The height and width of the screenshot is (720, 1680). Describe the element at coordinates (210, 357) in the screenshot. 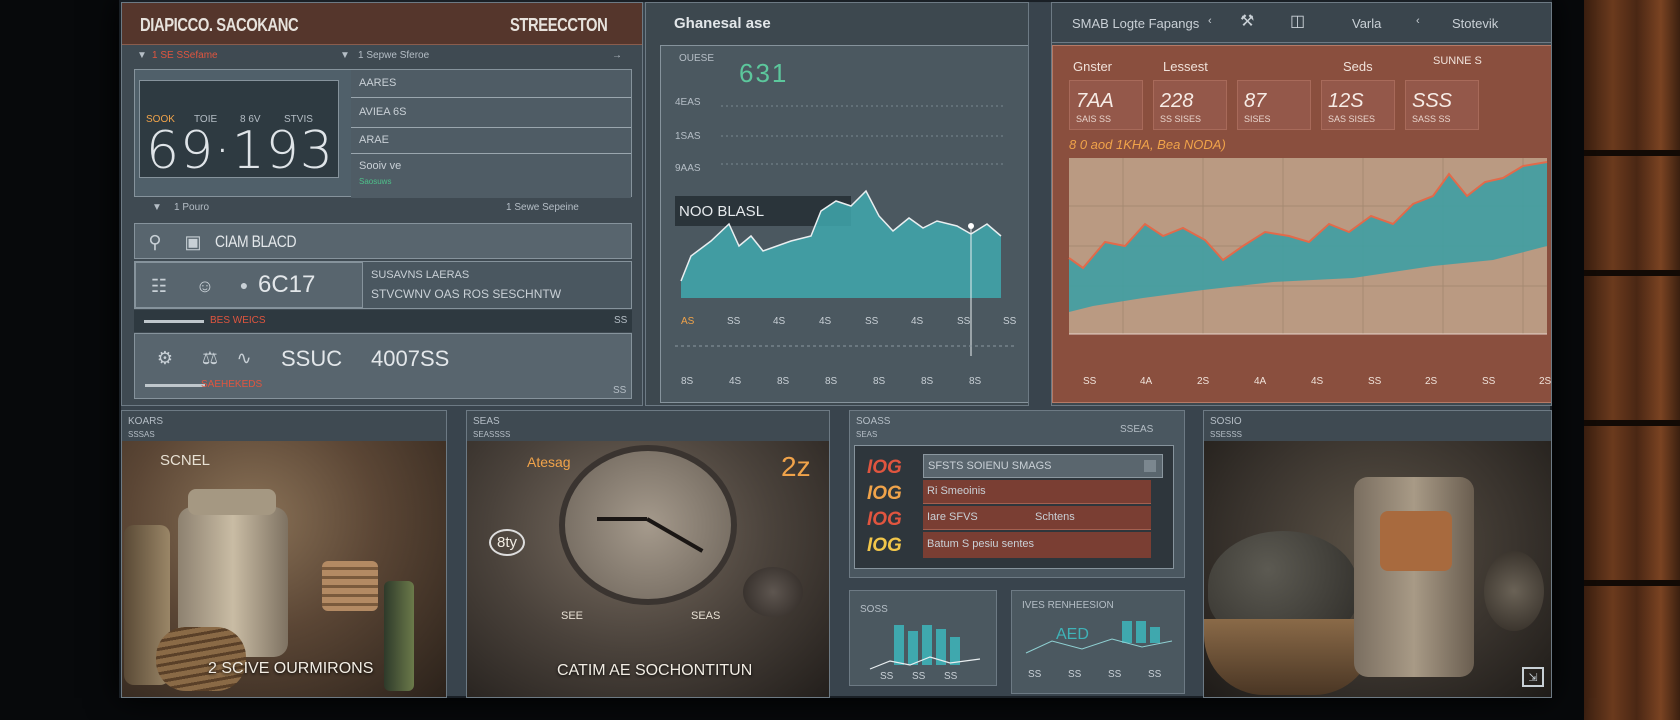

I see `flask-icon: ⚖` at that location.